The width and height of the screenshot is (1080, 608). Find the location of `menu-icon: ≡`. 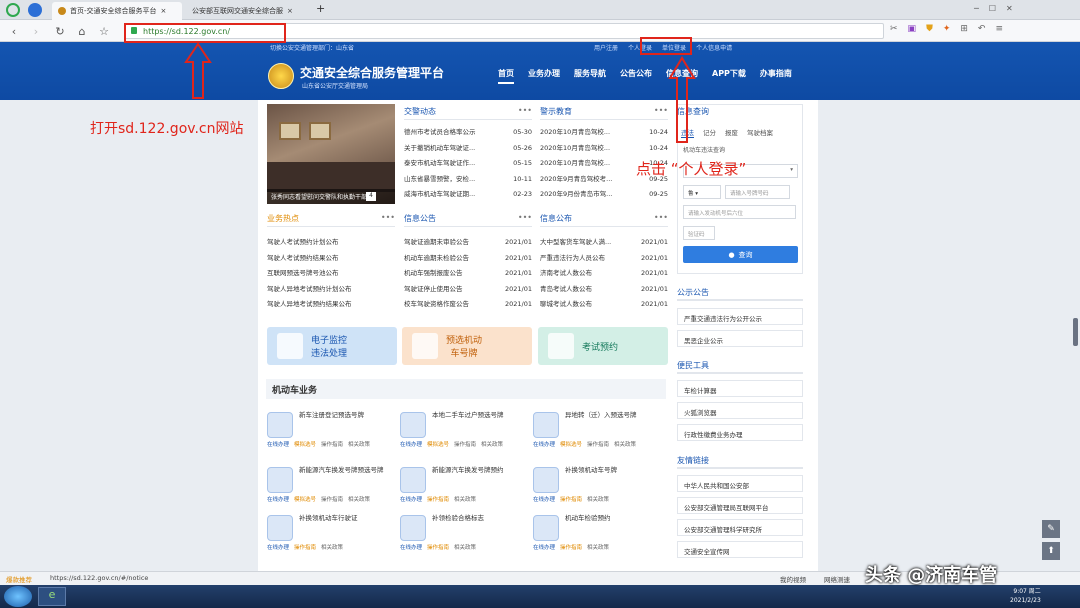

menu-icon: ≡ is located at coordinates (999, 29).